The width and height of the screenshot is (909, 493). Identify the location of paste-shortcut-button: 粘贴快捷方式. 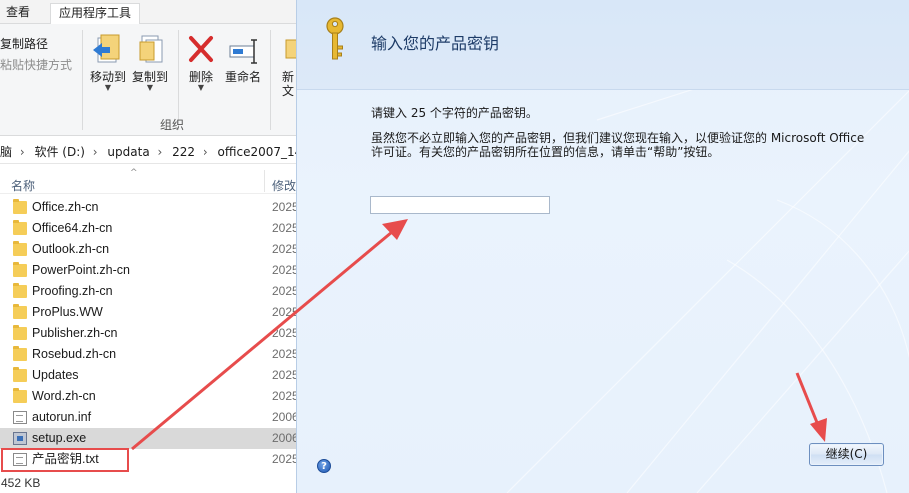
(40, 65).